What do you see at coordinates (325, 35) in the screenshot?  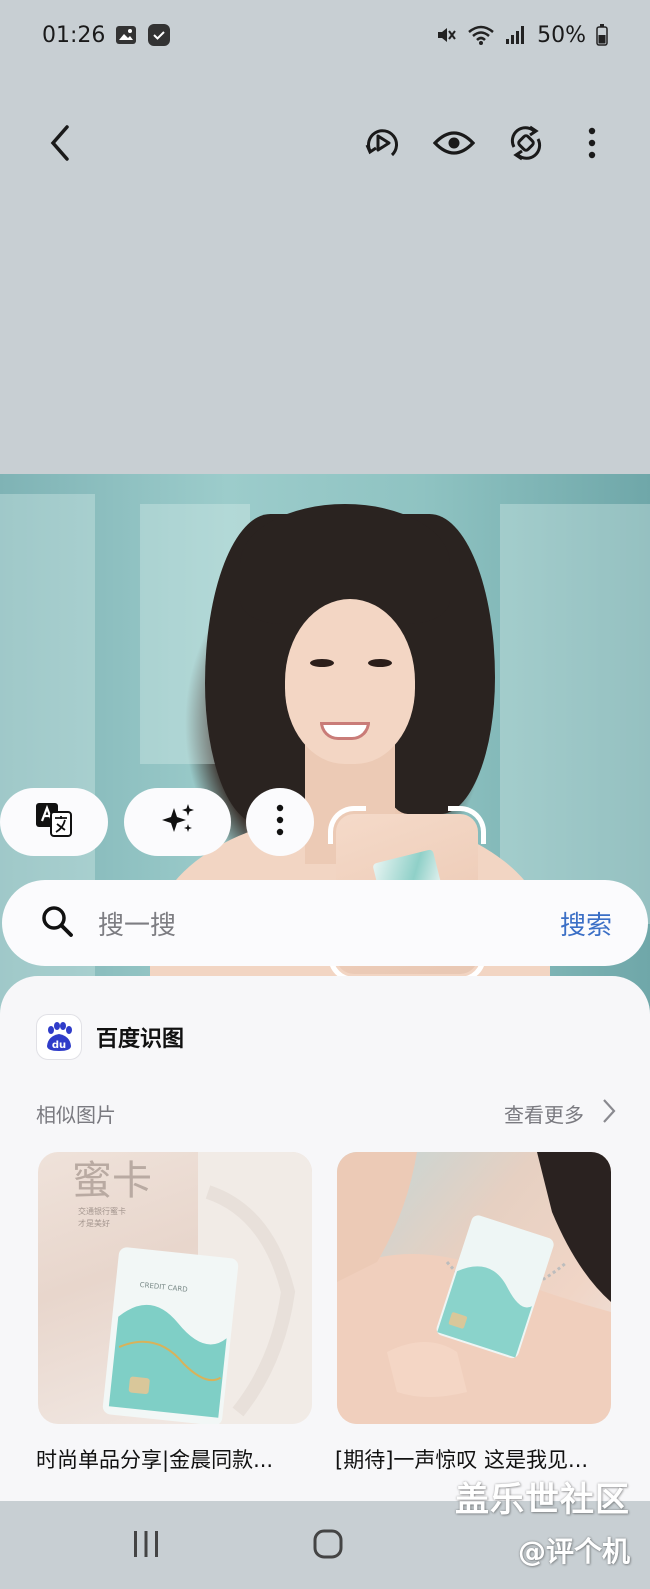 I see `status-bar: 01:26 50%` at bounding box center [325, 35].